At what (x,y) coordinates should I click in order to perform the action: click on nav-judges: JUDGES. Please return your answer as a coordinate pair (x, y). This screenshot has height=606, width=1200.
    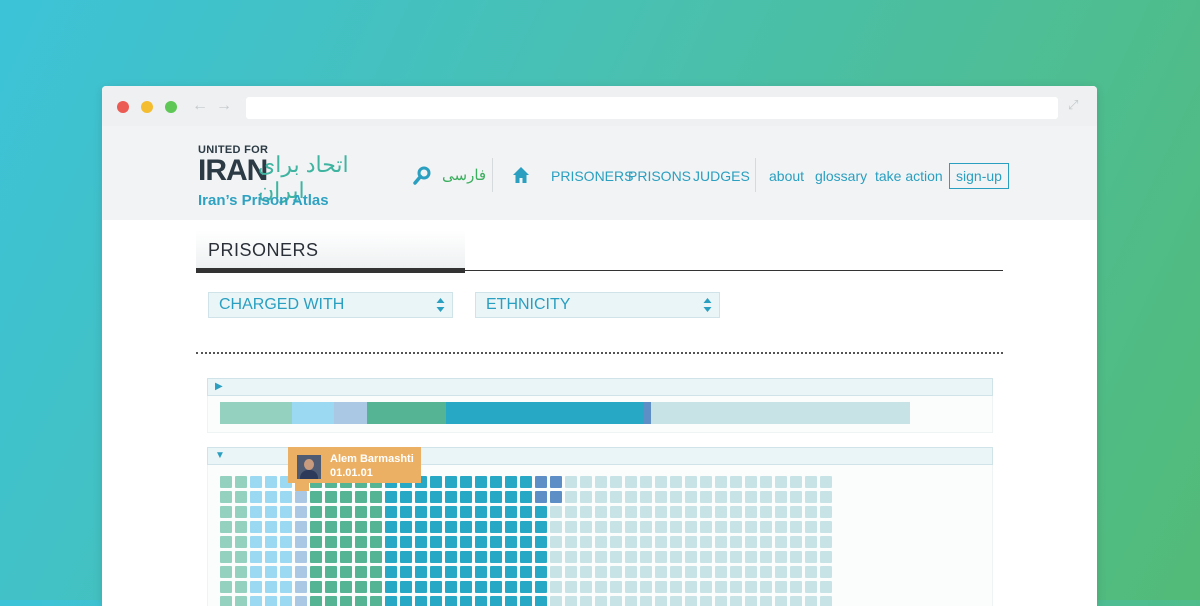
    Looking at the image, I should click on (721, 176).